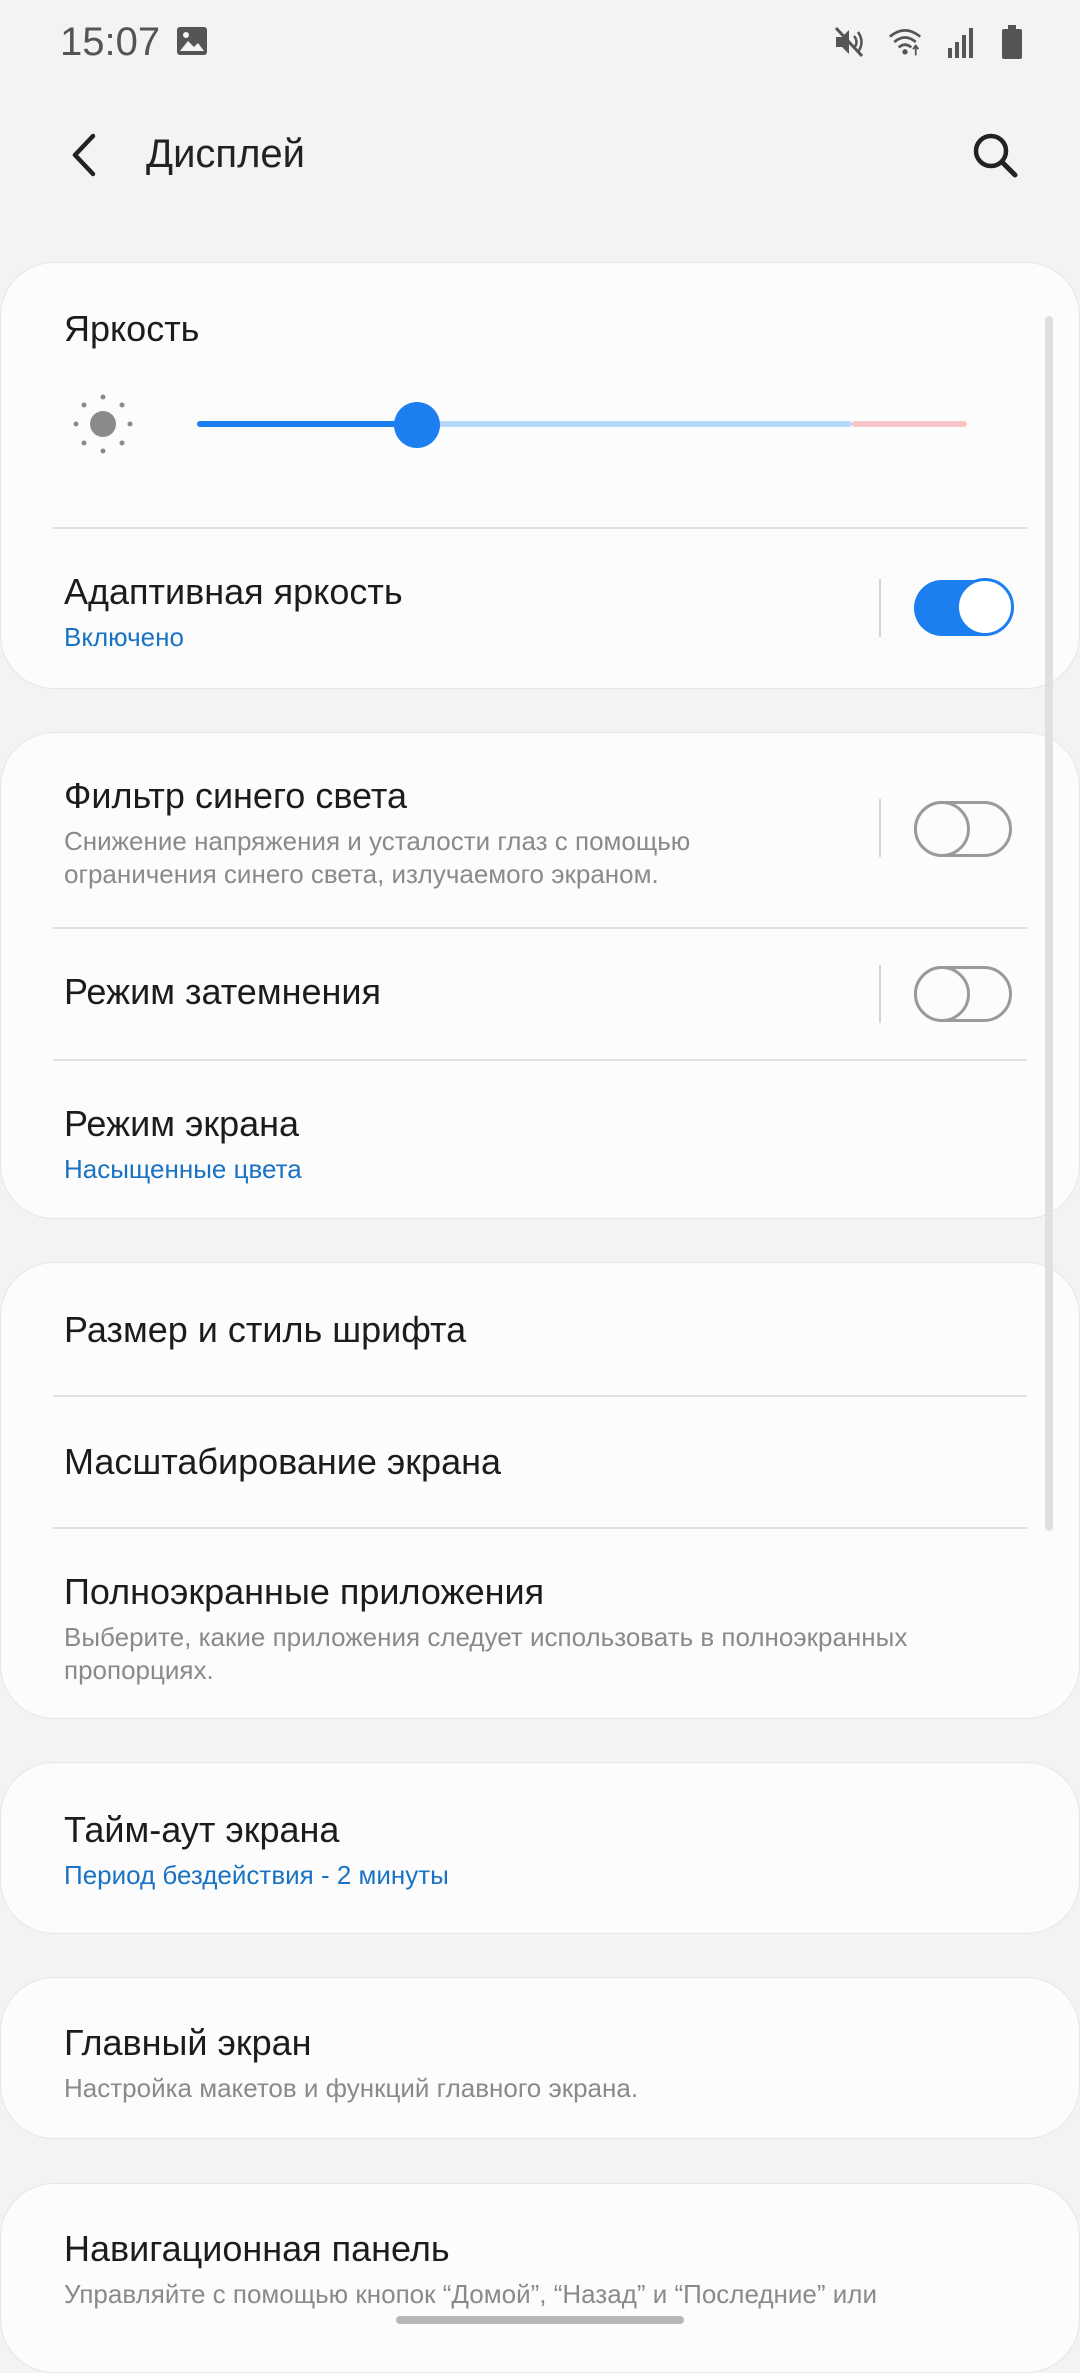  Describe the element at coordinates (1049, 923) in the screenshot. I see `scrollbar` at that location.